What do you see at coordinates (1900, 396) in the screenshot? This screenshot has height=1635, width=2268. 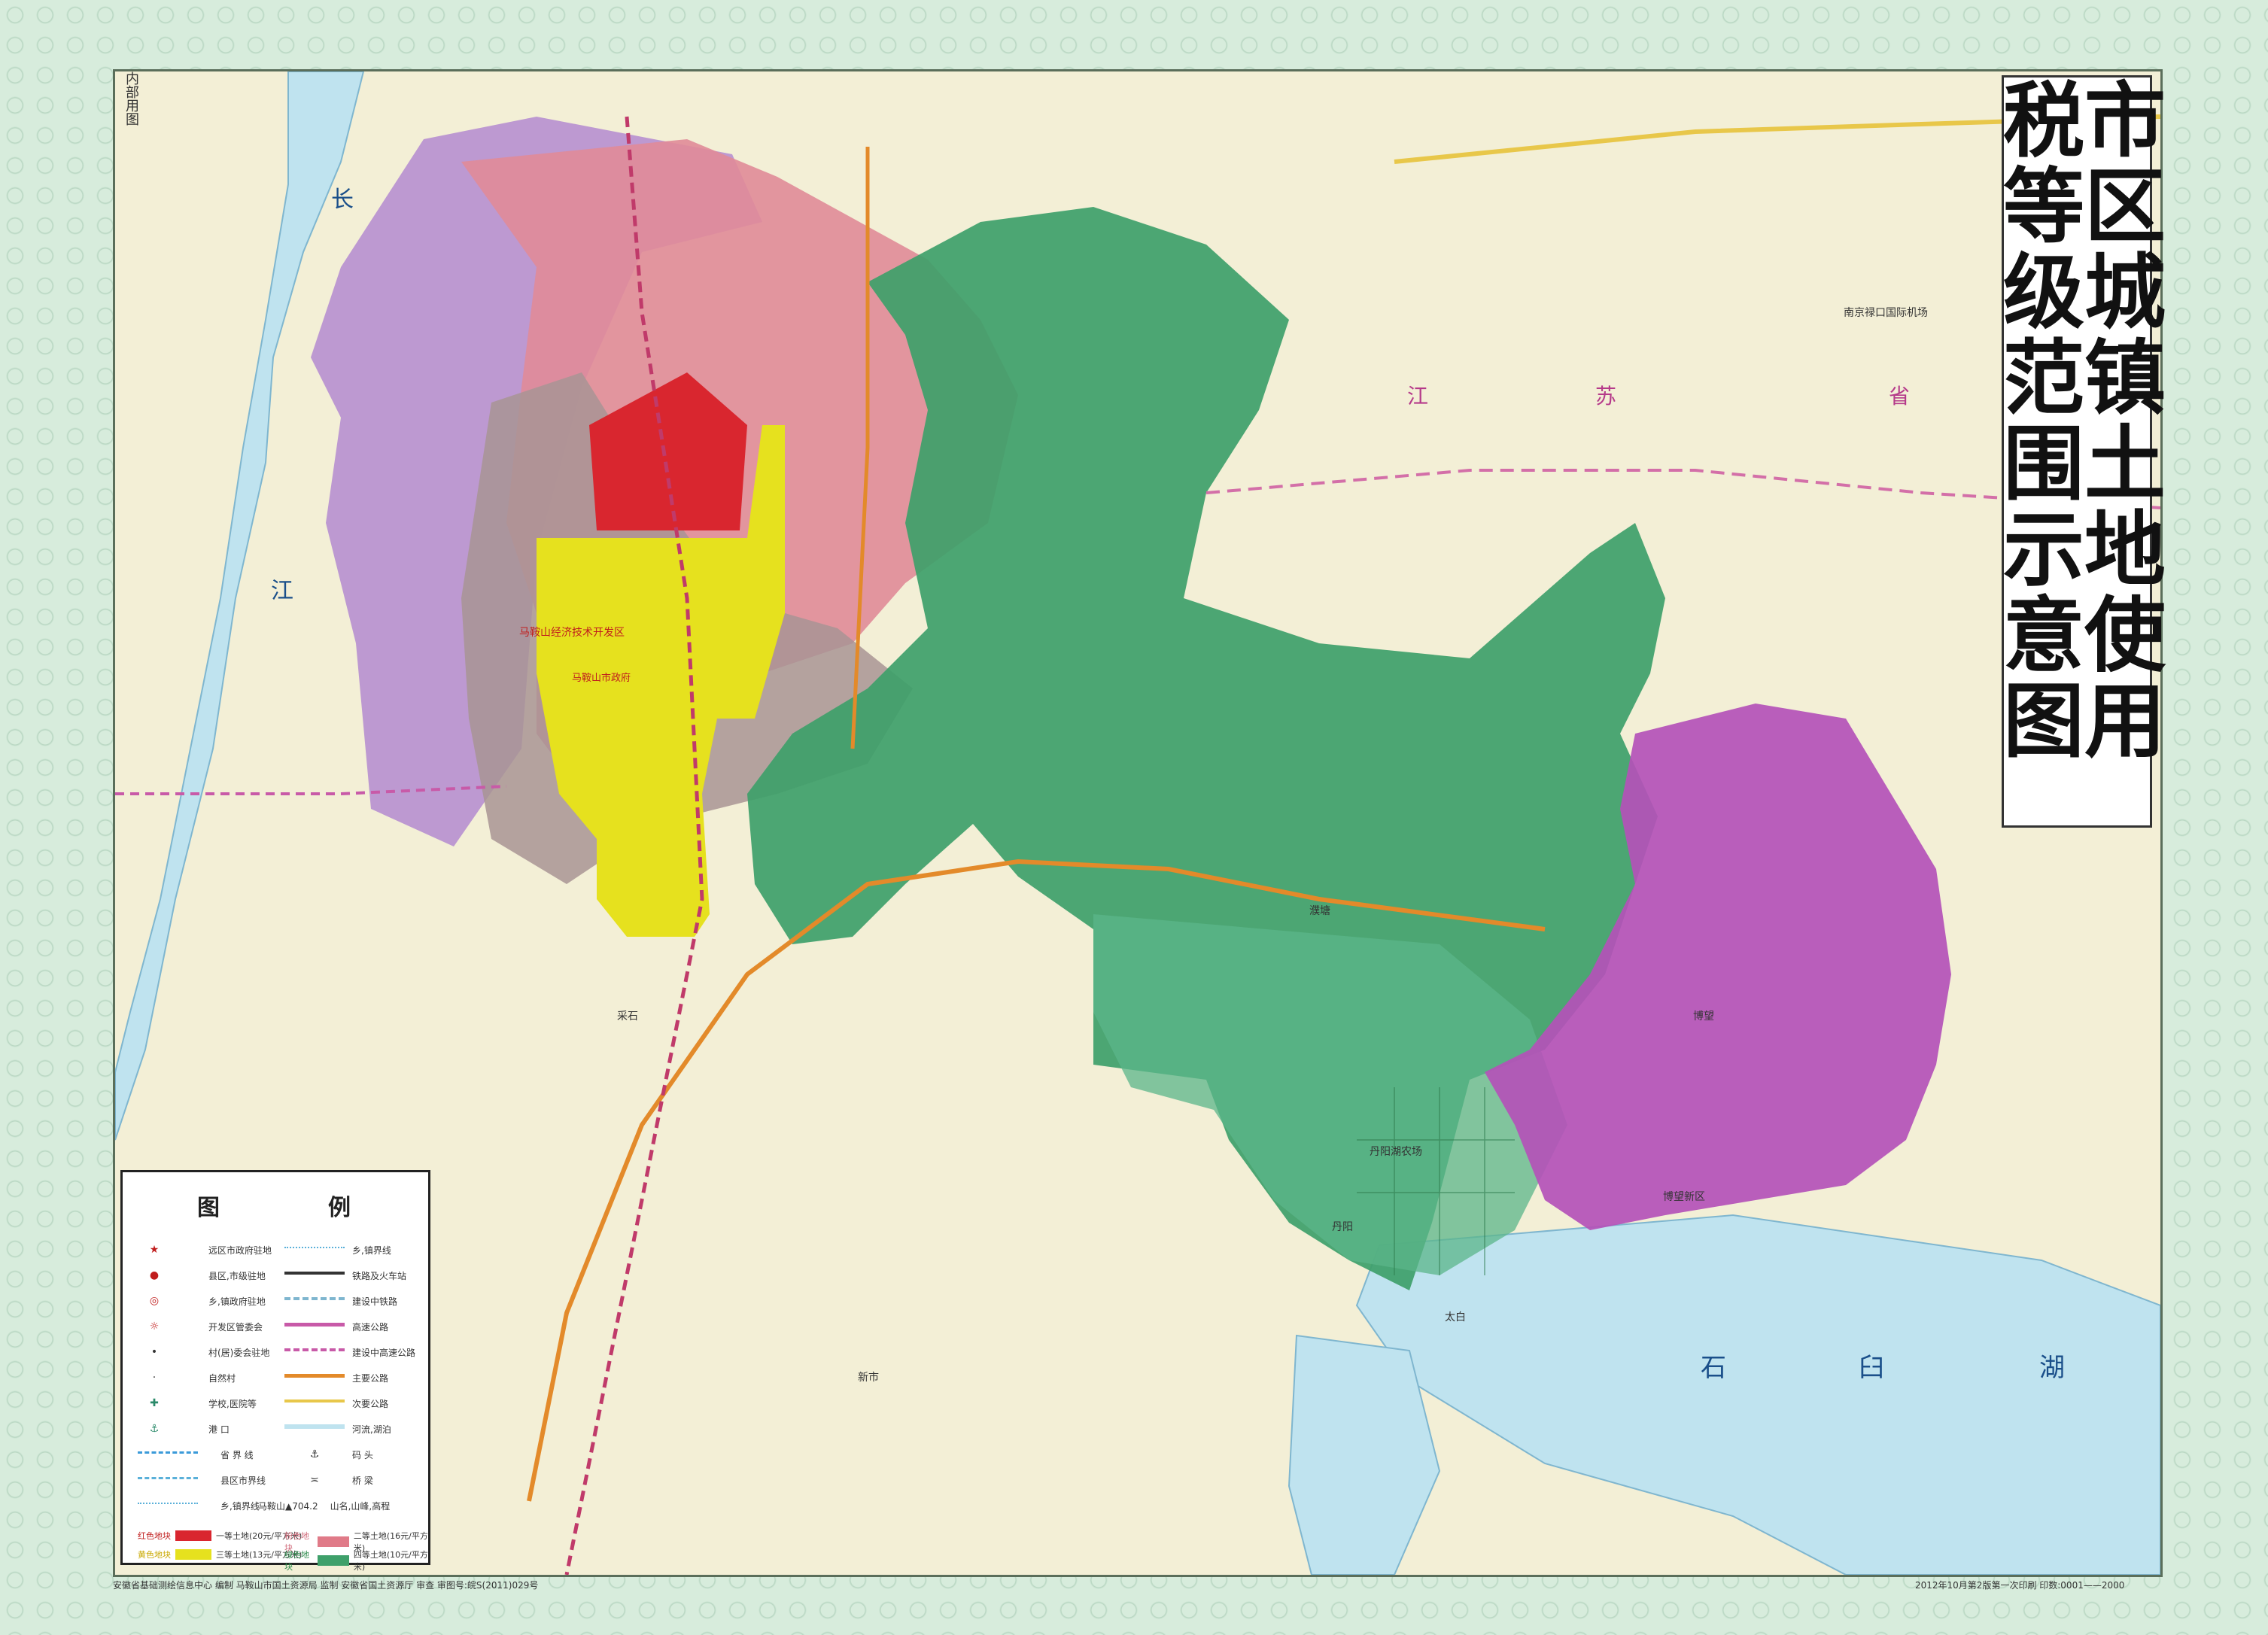 I see `province-label-sheng: 省` at bounding box center [1900, 396].